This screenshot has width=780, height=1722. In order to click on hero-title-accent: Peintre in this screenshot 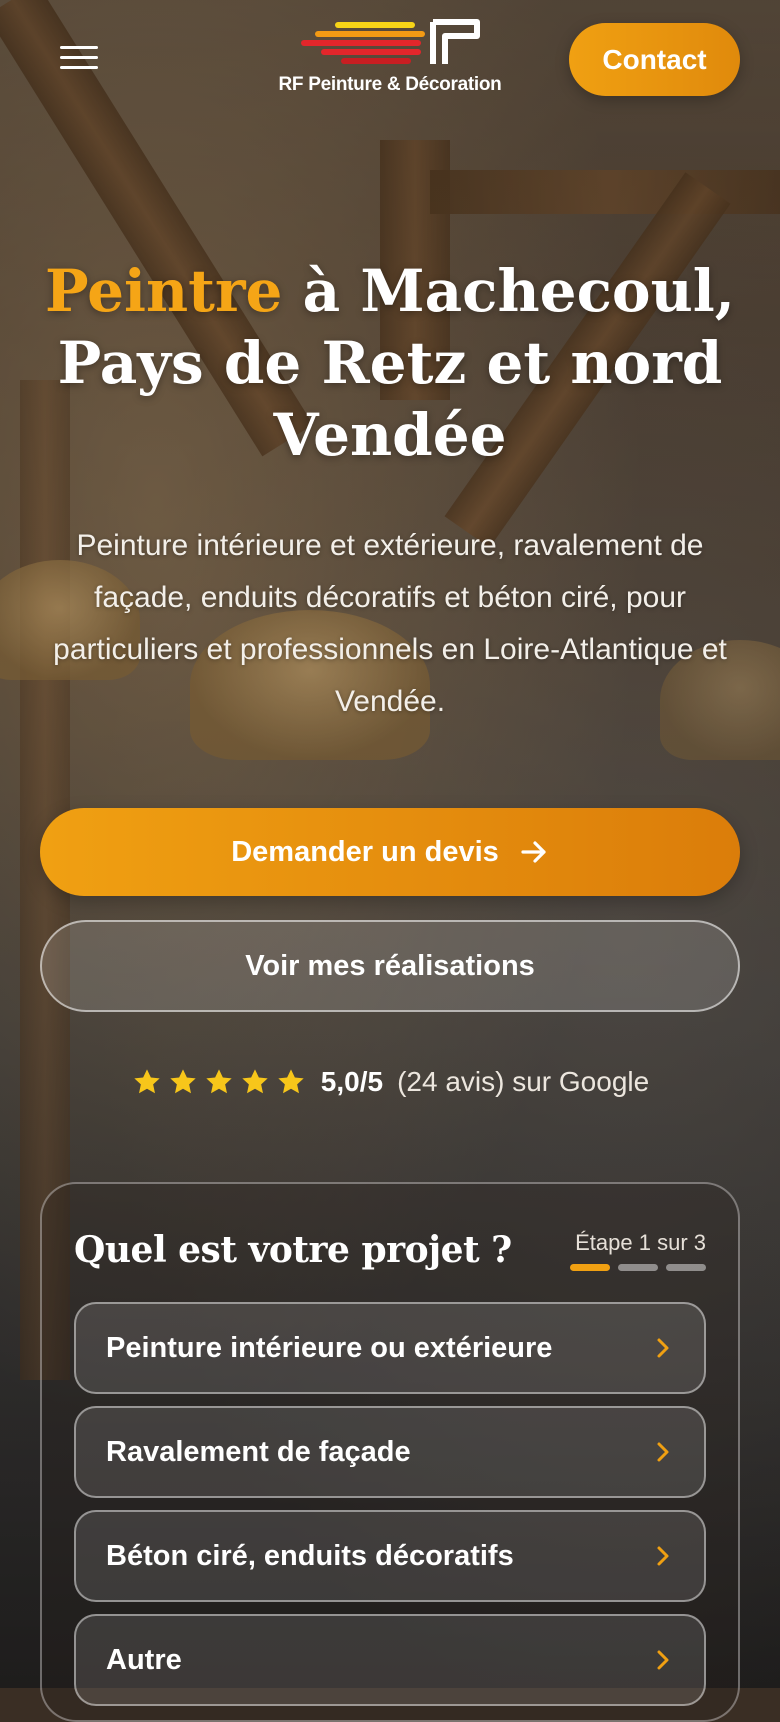, I will do `click(164, 291)`.